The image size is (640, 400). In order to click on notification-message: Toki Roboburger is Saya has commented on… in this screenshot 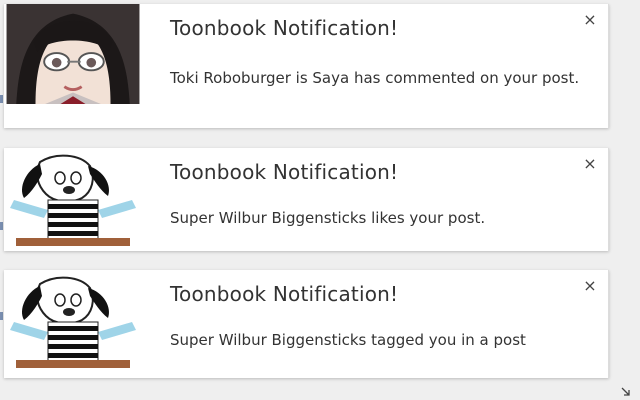, I will do `click(375, 78)`.